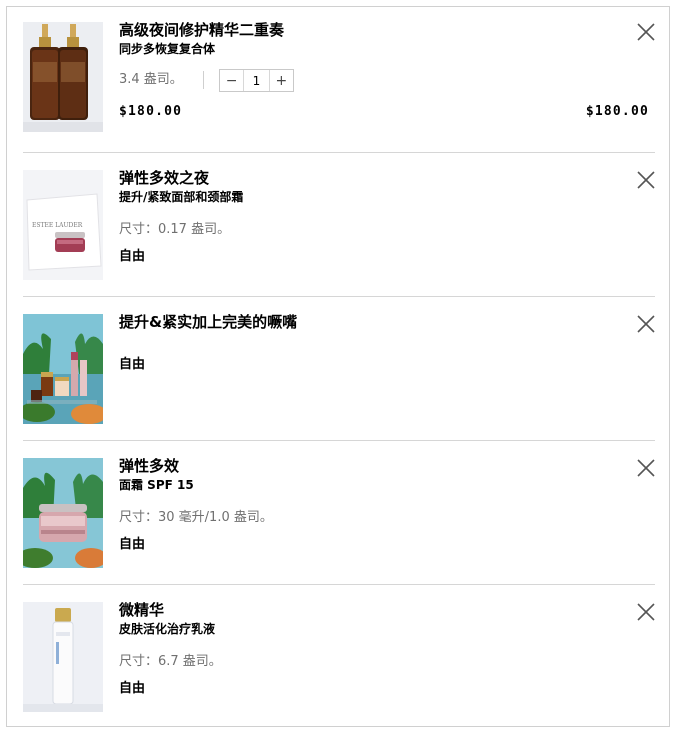  What do you see at coordinates (203, 80) in the screenshot?
I see `divider-vertical` at bounding box center [203, 80].